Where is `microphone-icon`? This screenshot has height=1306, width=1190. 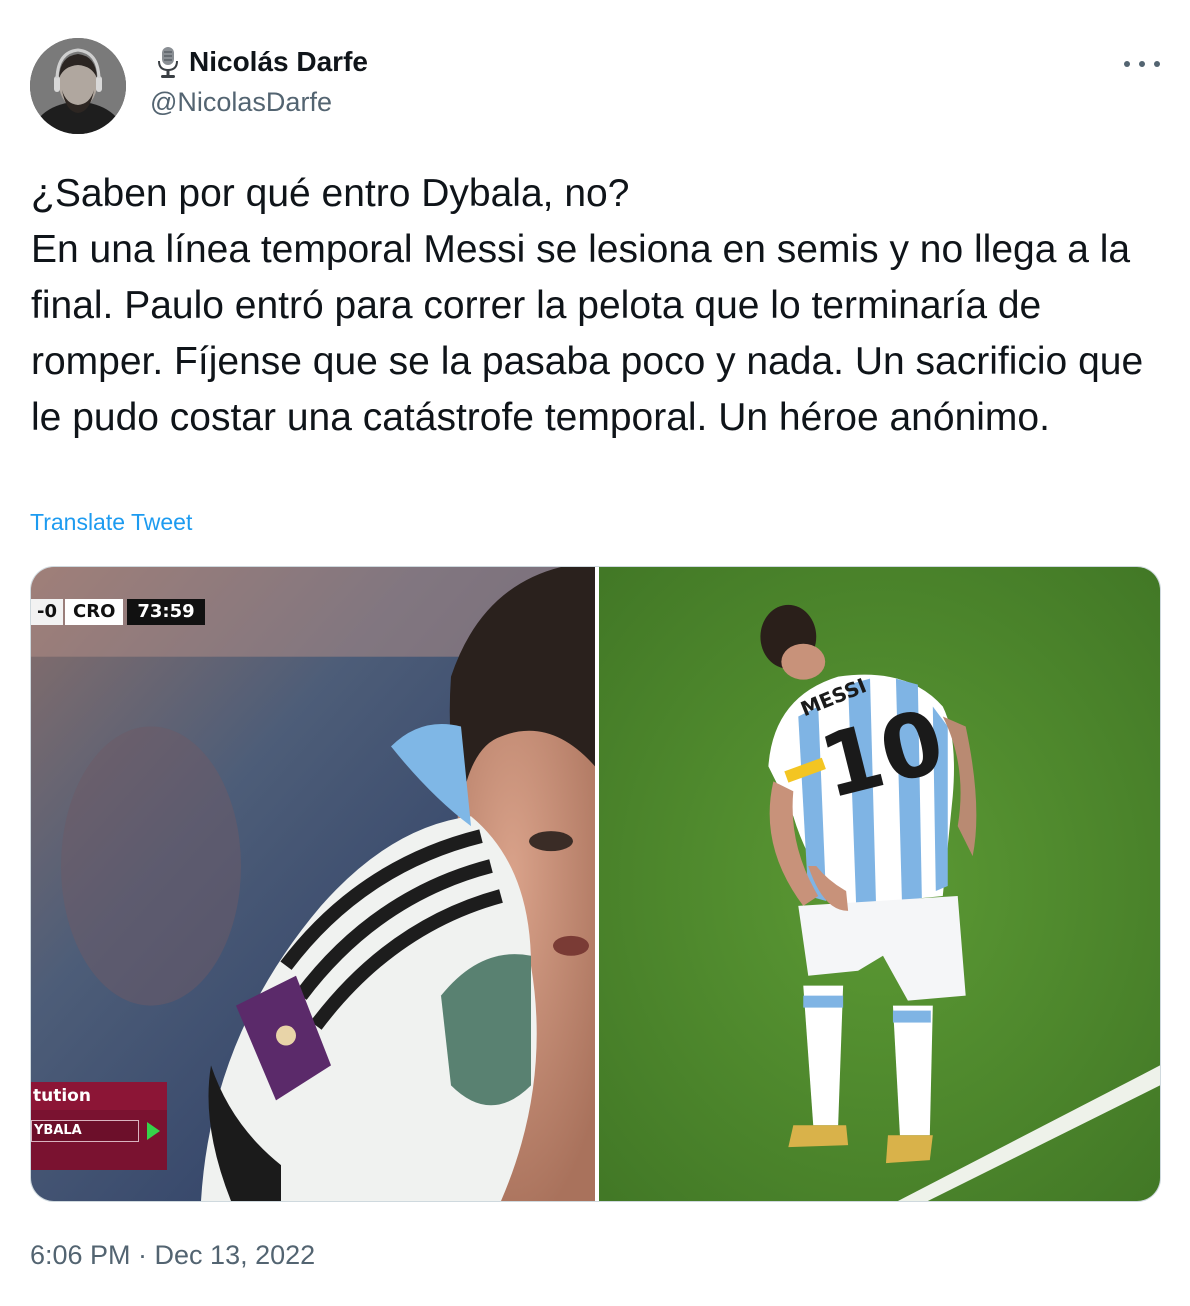 microphone-icon is located at coordinates (168, 62).